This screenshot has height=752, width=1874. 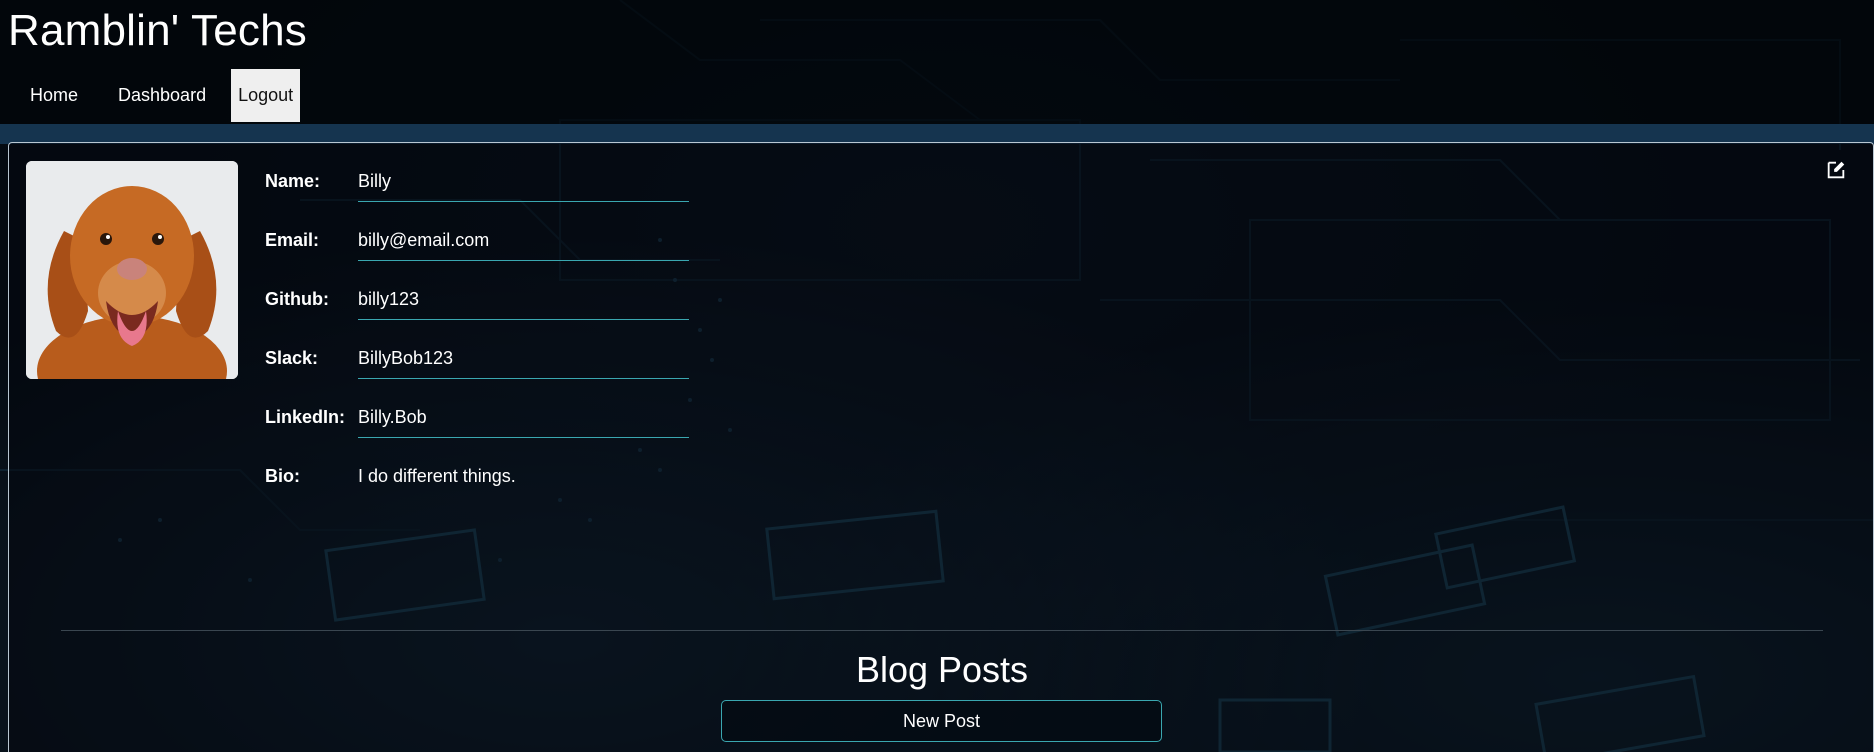 What do you see at coordinates (941, 721) in the screenshot?
I see `new-post-button: New Post` at bounding box center [941, 721].